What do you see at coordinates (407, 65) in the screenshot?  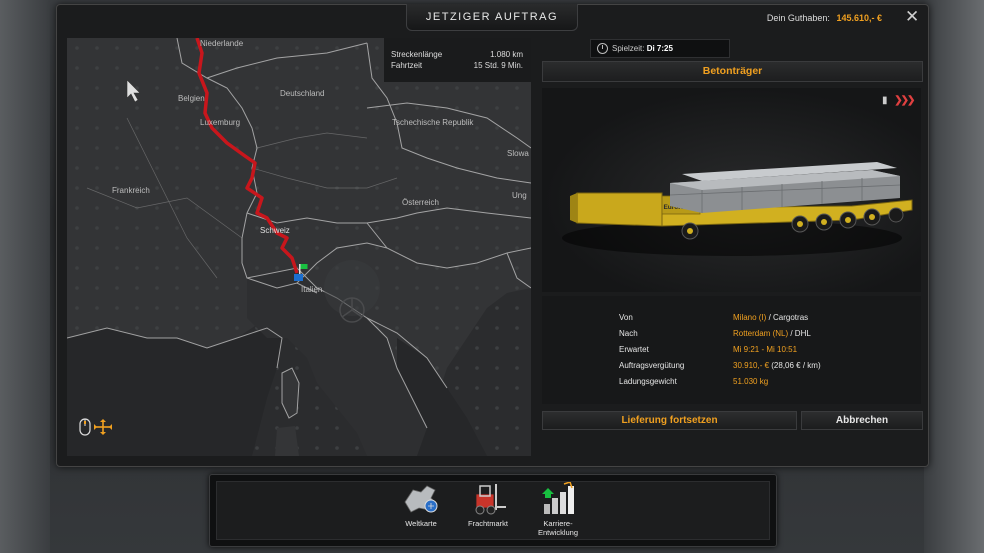 I see `travel-time-label: Fahrtzeit` at bounding box center [407, 65].